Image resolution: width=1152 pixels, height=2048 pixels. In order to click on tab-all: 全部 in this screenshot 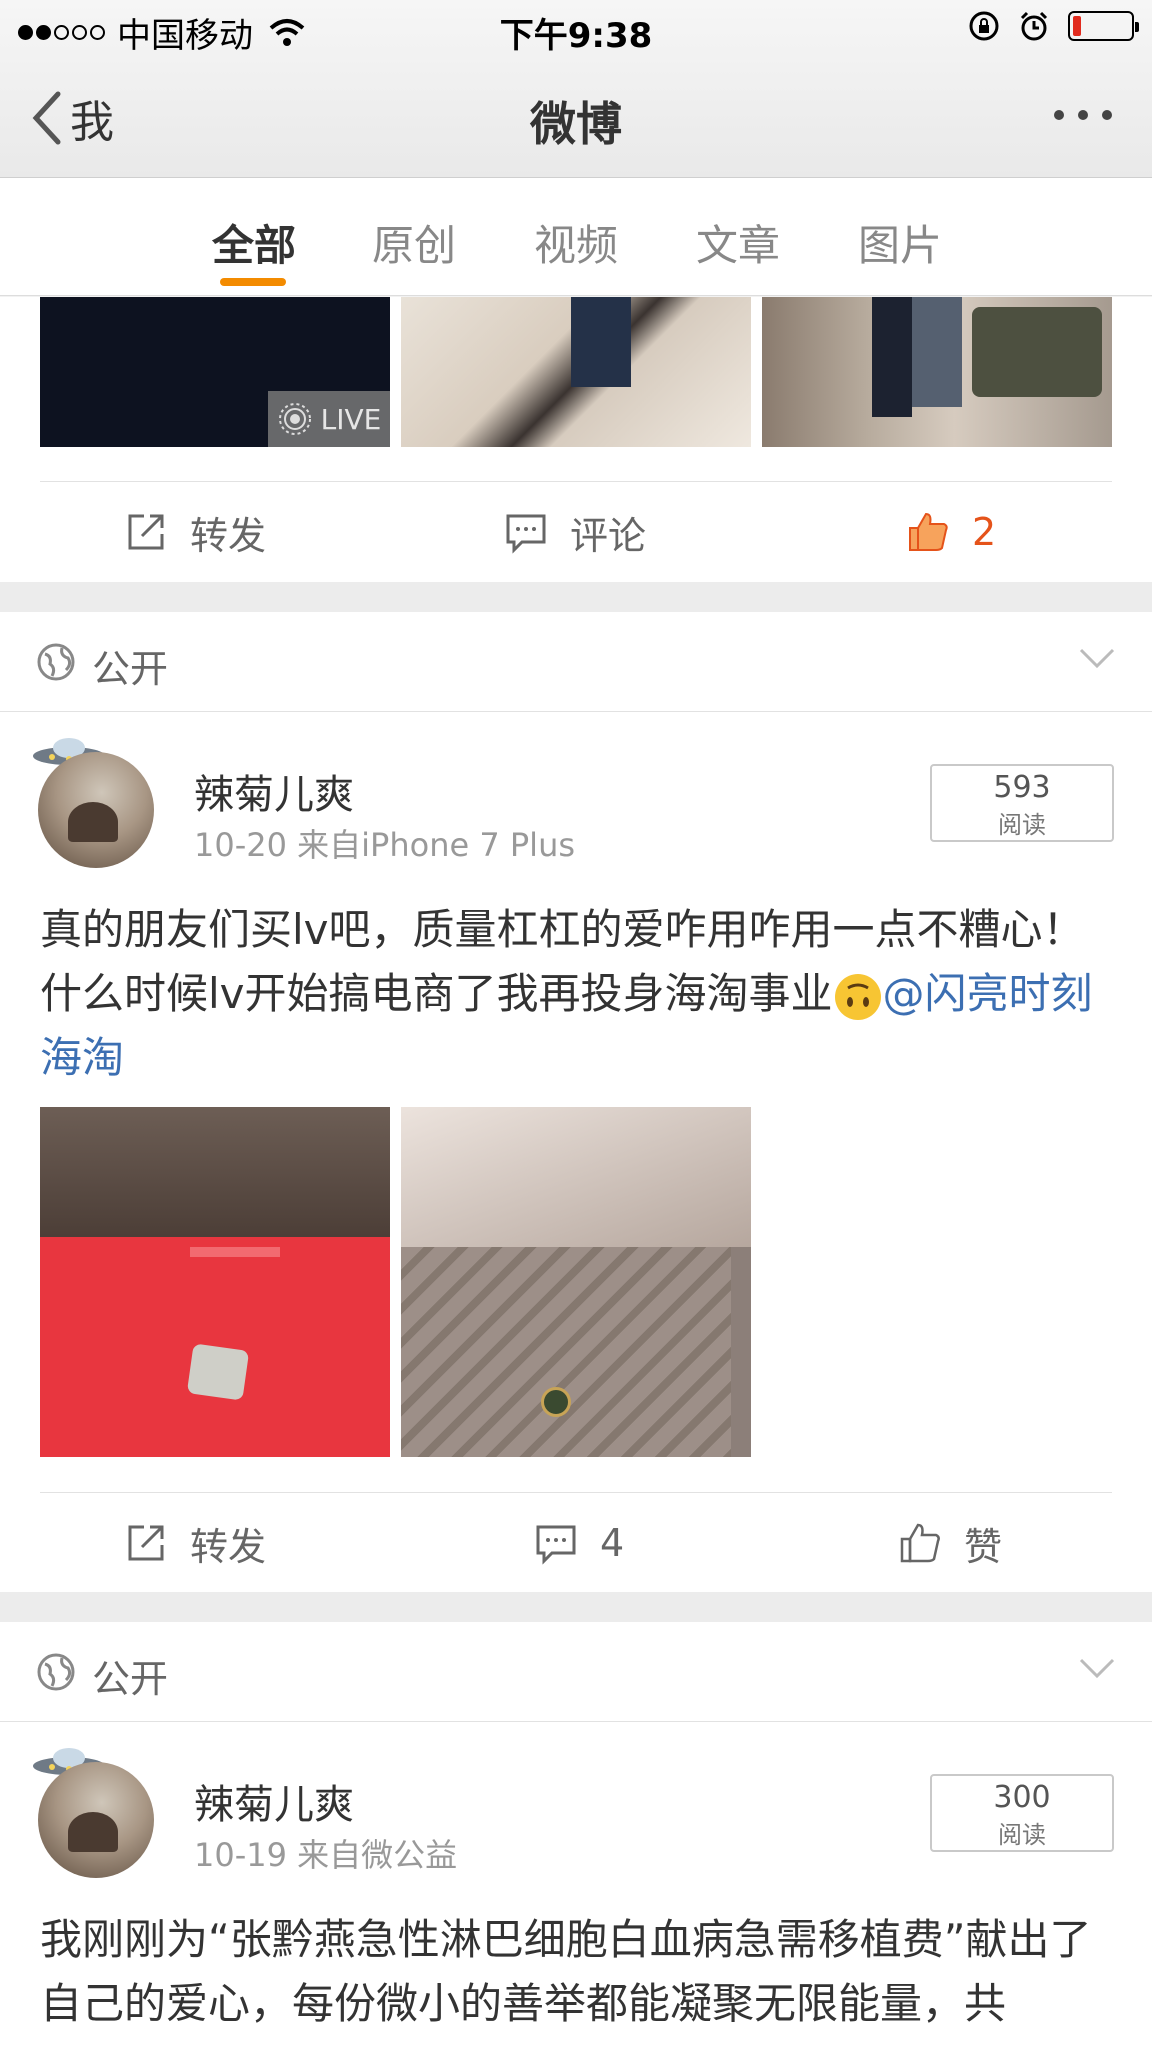, I will do `click(254, 242)`.